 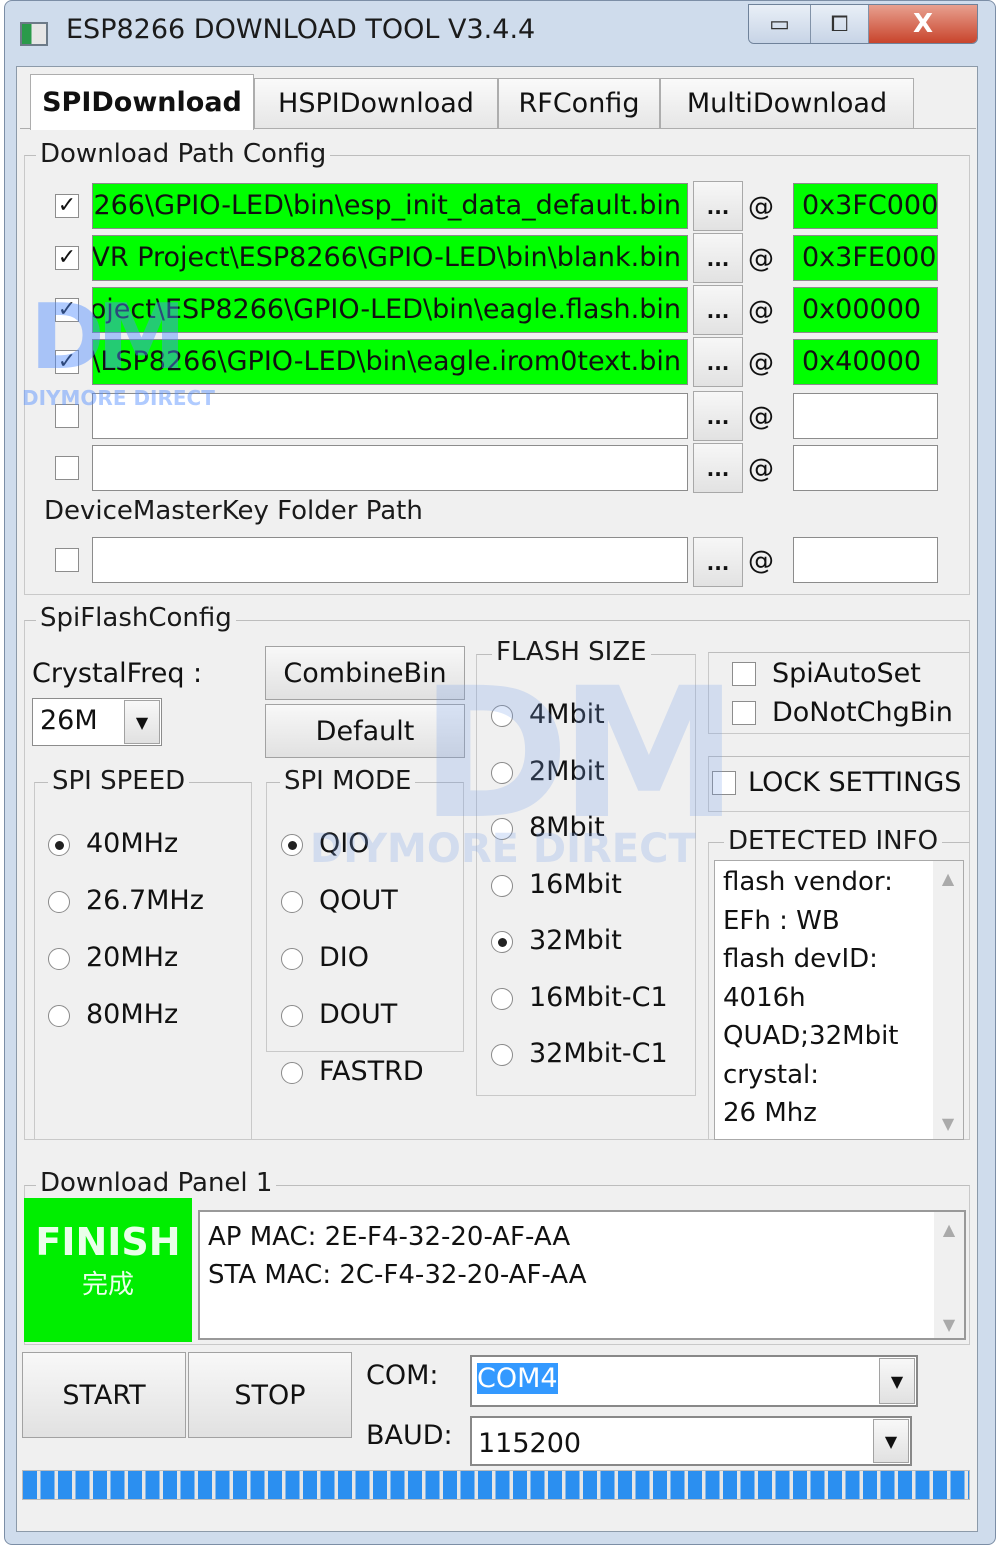 What do you see at coordinates (358, 900) in the screenshot?
I see `radio-label: QOUT` at bounding box center [358, 900].